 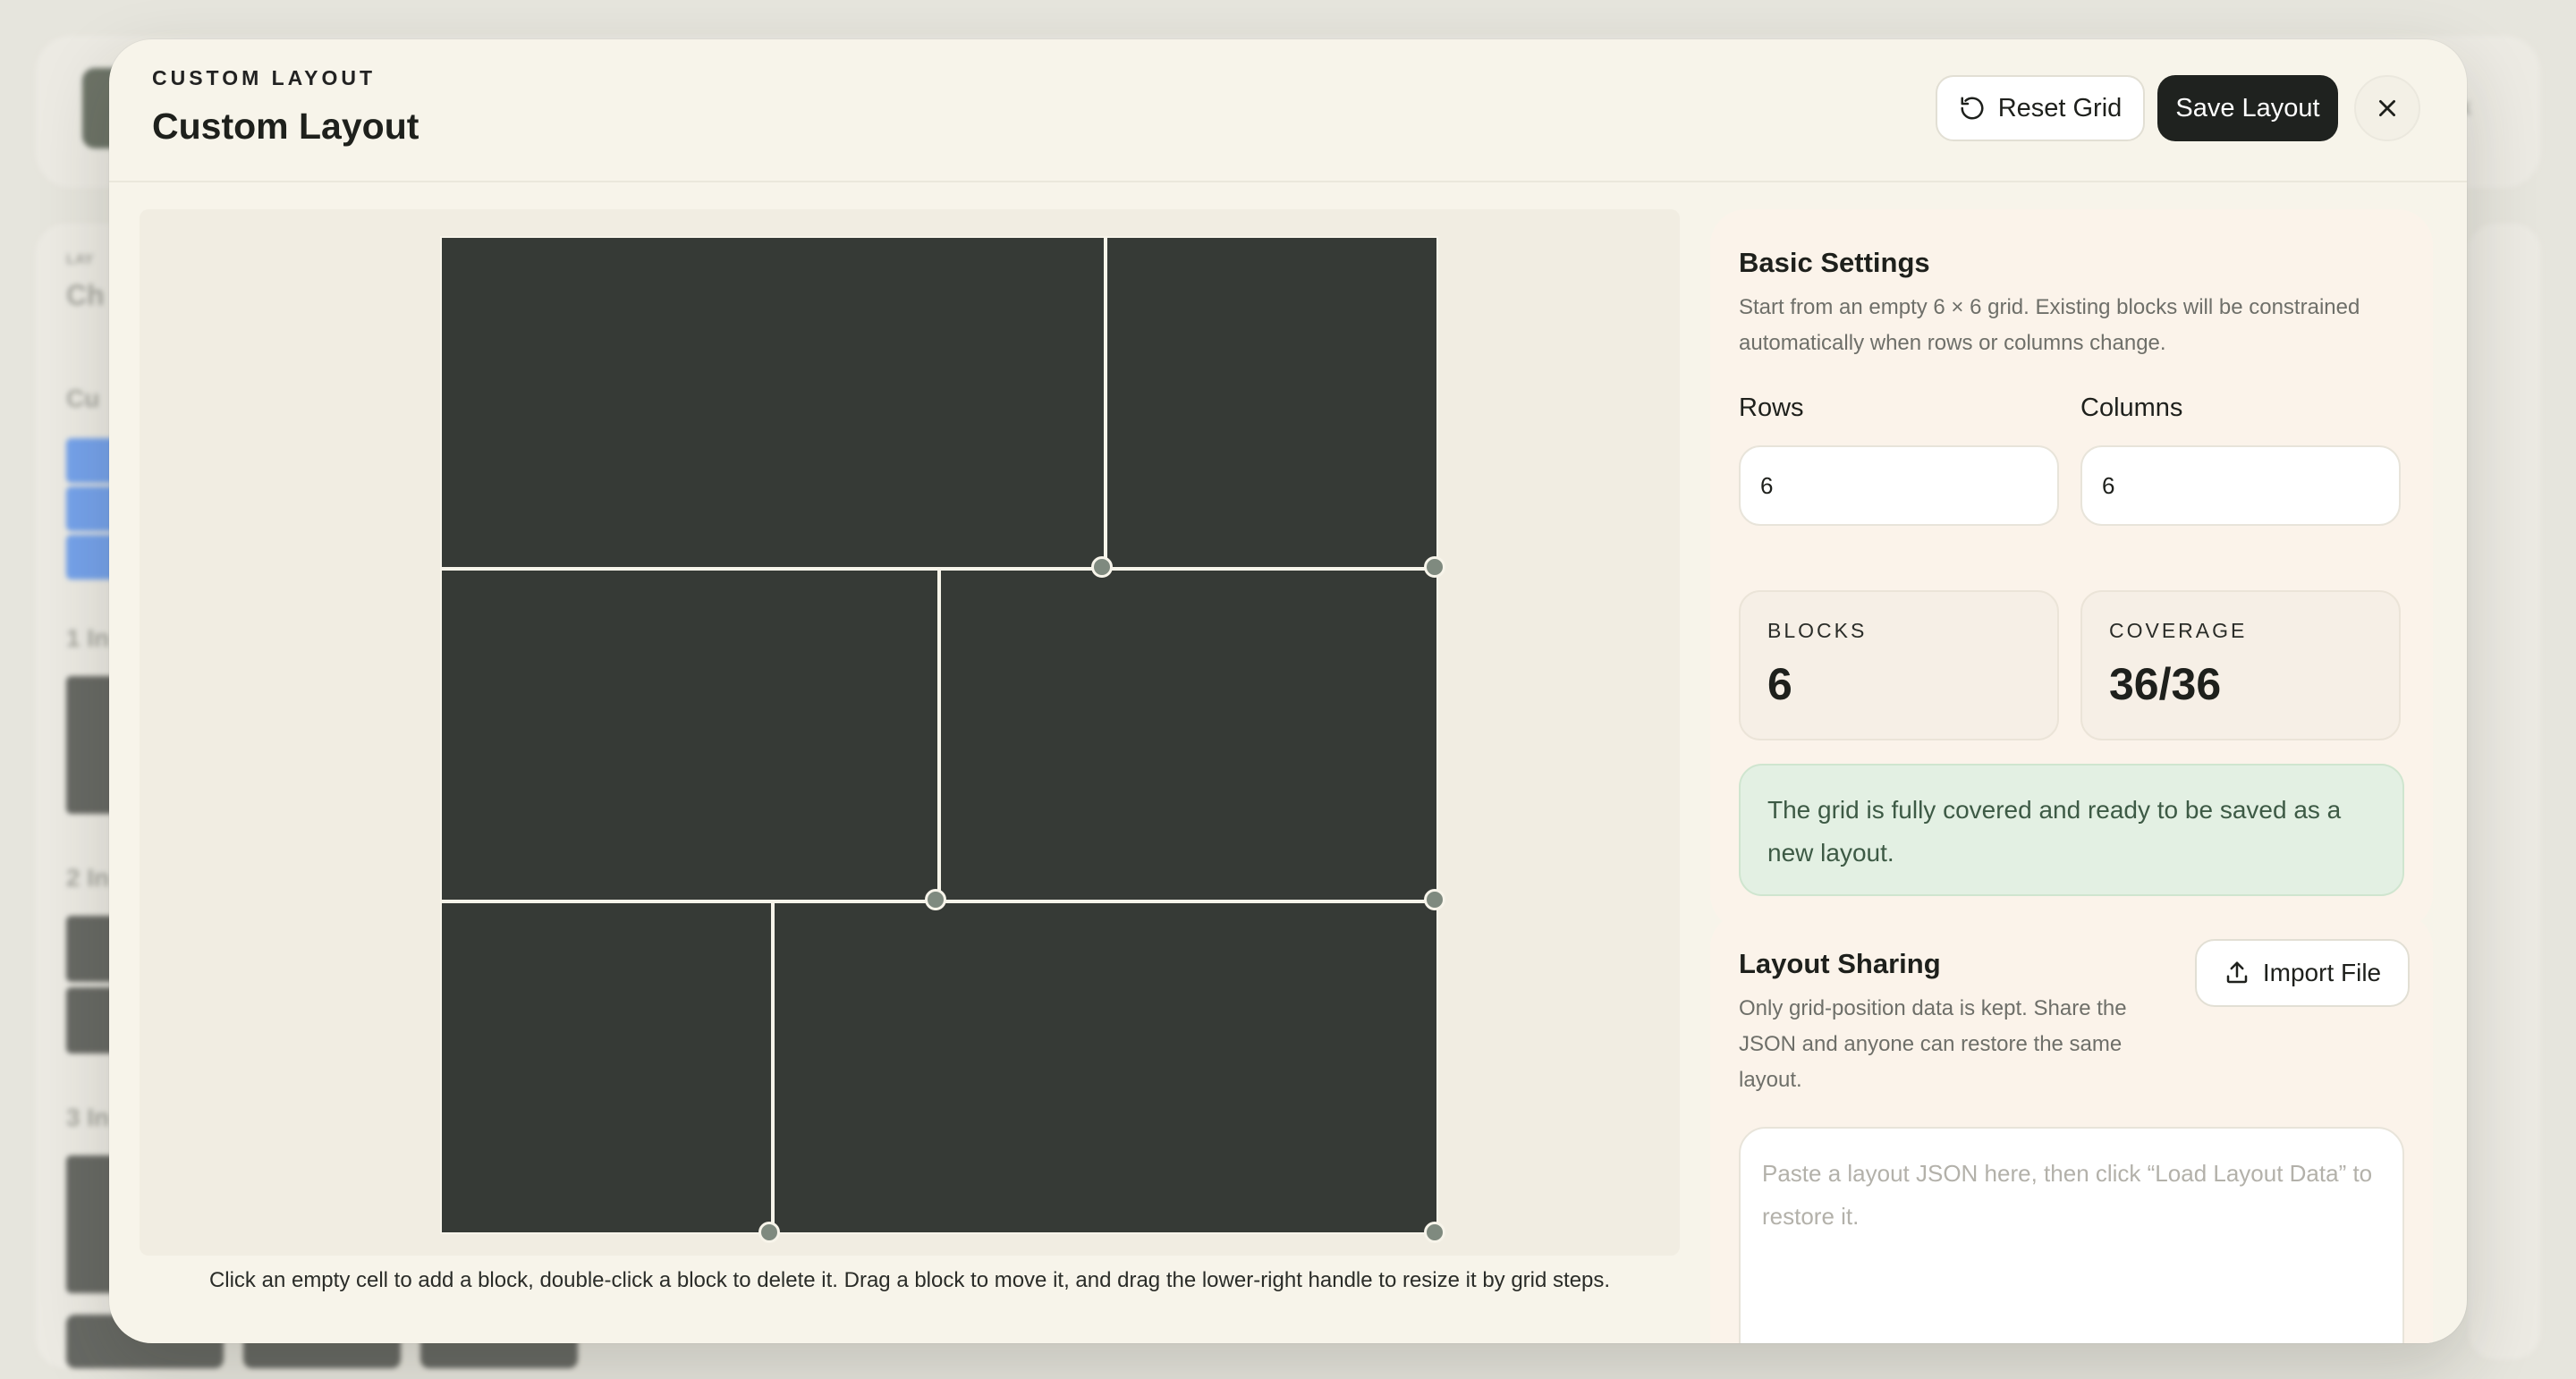 I want to click on coverage-stat-label: COVERAGE, so click(x=2178, y=630).